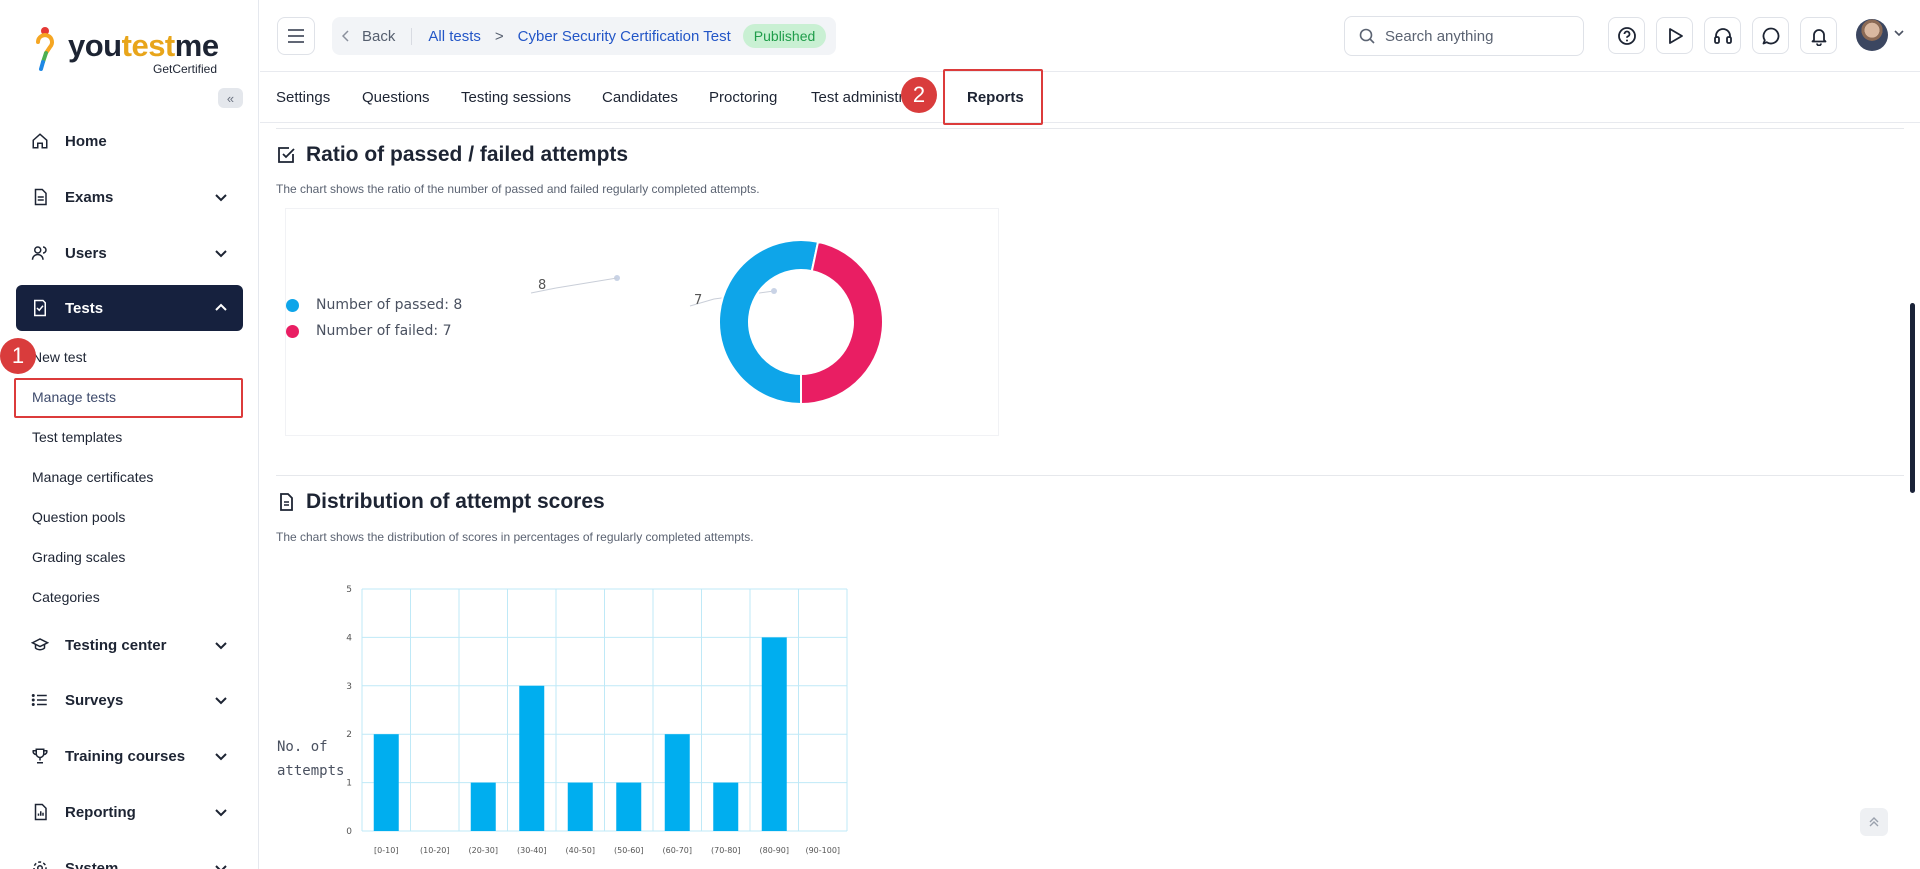  Describe the element at coordinates (726, 850) in the screenshot. I see `x-tick-label: (70-80]` at that location.